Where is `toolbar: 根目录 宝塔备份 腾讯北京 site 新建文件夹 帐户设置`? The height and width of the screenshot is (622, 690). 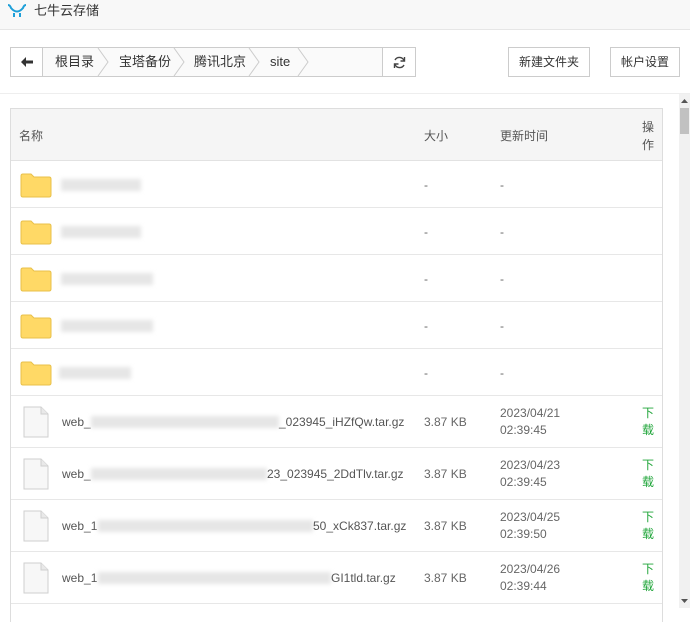
toolbar: 根目录 宝塔备份 腾讯北京 site 新建文件夹 帐户设置 is located at coordinates (345, 62).